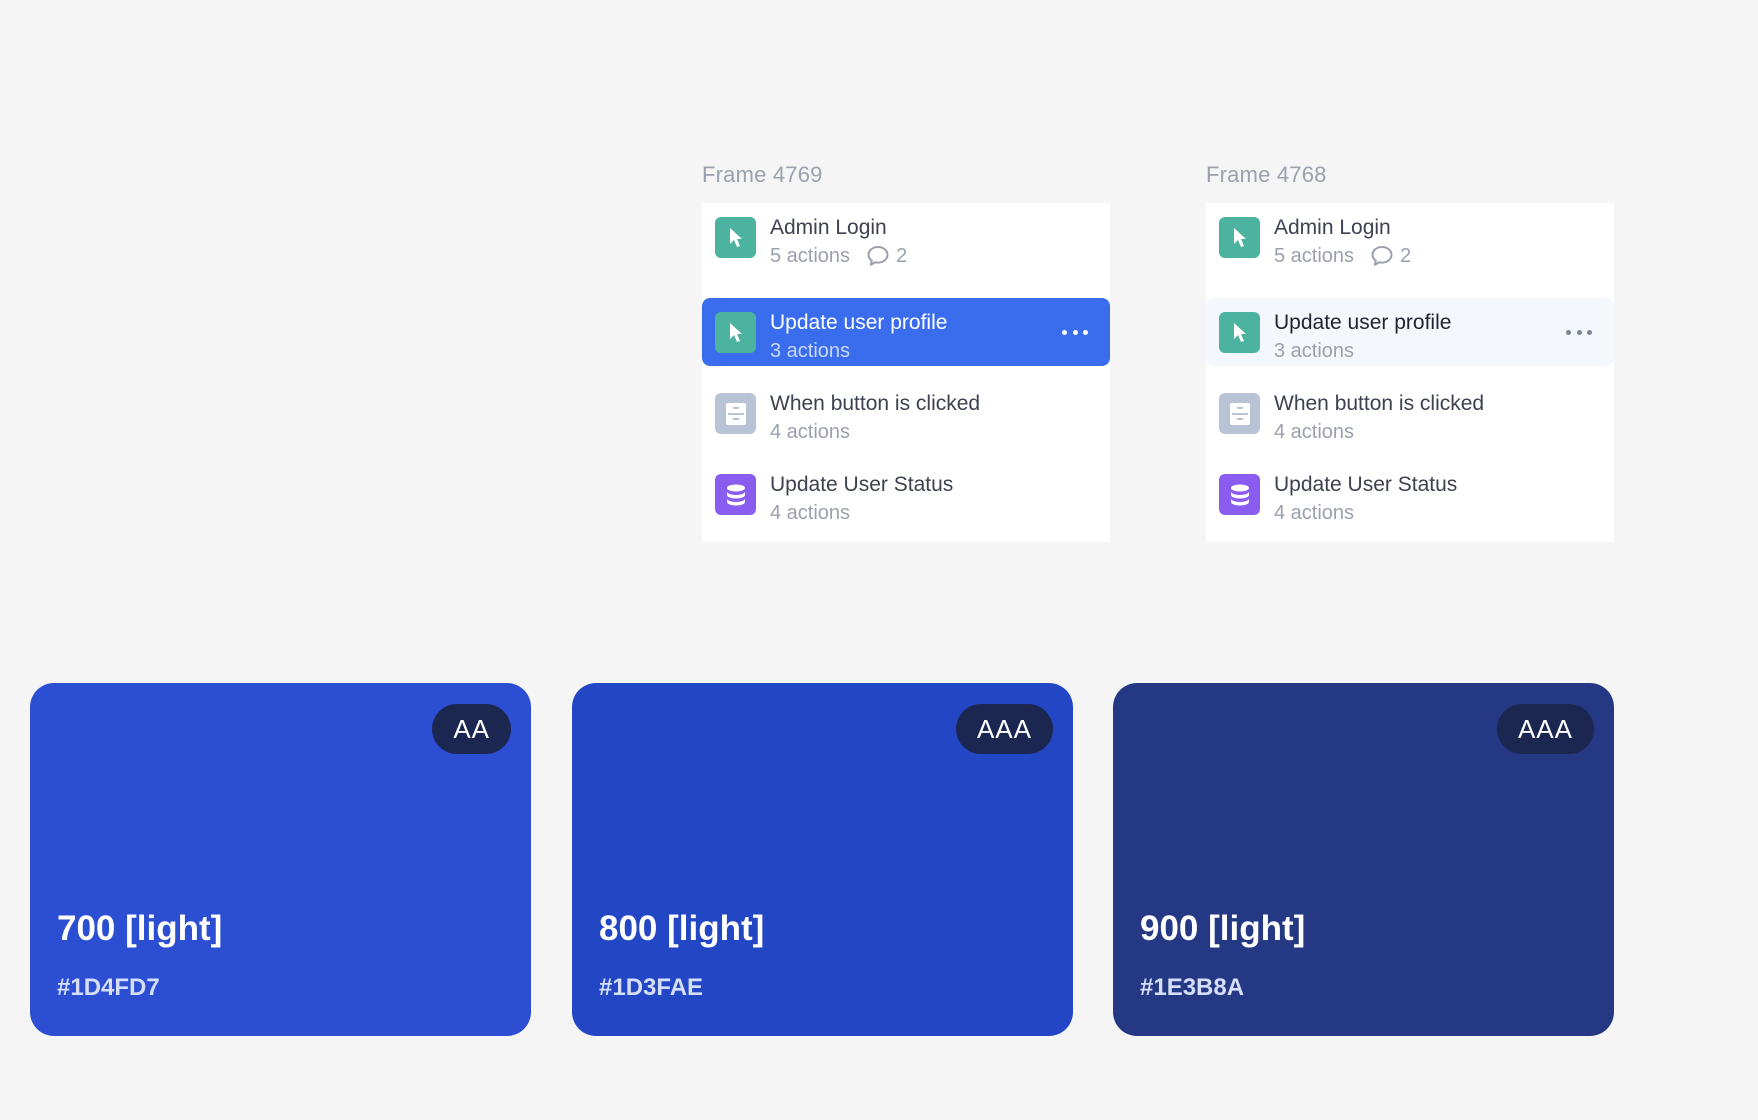 The height and width of the screenshot is (1120, 1758). What do you see at coordinates (762, 174) in the screenshot?
I see `frame-title: Frame 4769` at bounding box center [762, 174].